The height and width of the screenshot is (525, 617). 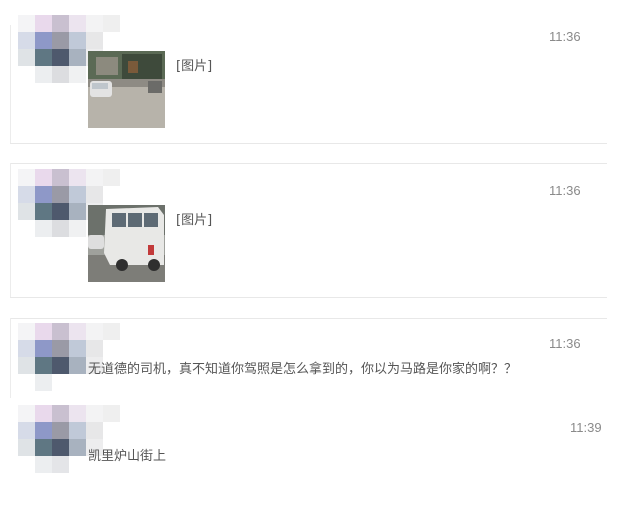 I want to click on message-text: 无道德的司机，真不知道你驾照是怎么拿到的，你以为马路是你家的啊？？, so click(x=303, y=369).